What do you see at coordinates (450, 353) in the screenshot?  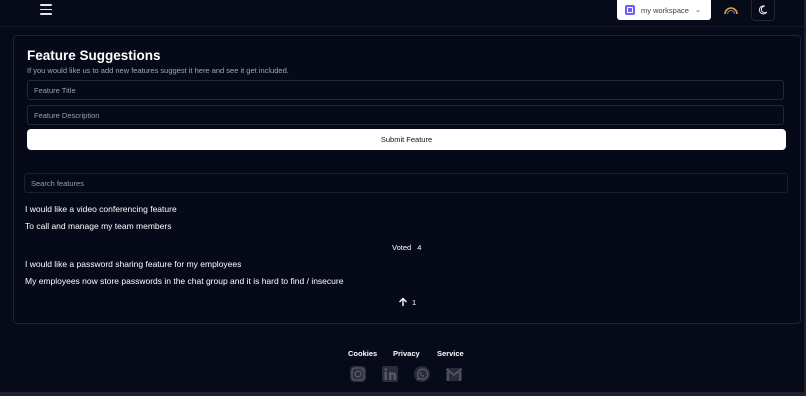 I see `footer-link-service: Service` at bounding box center [450, 353].